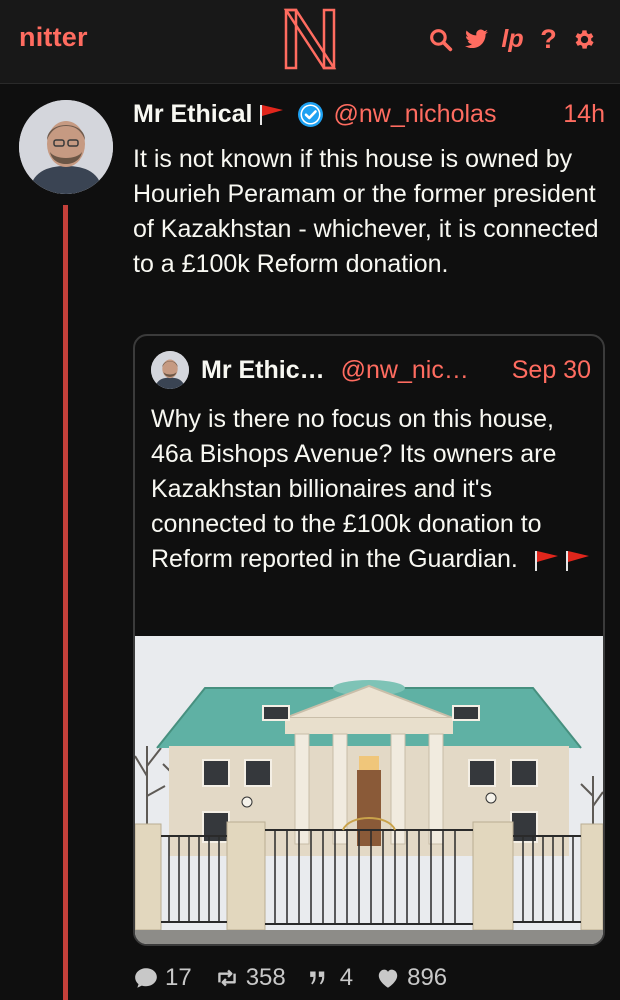 The height and width of the screenshot is (1000, 620). What do you see at coordinates (330, 978) in the screenshot?
I see `quote-stat: 4` at bounding box center [330, 978].